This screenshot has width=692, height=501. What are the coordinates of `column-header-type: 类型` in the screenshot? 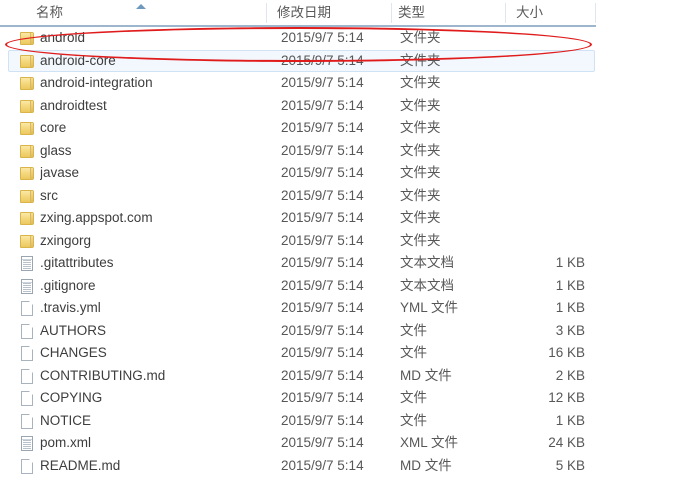 It's located at (448, 12).